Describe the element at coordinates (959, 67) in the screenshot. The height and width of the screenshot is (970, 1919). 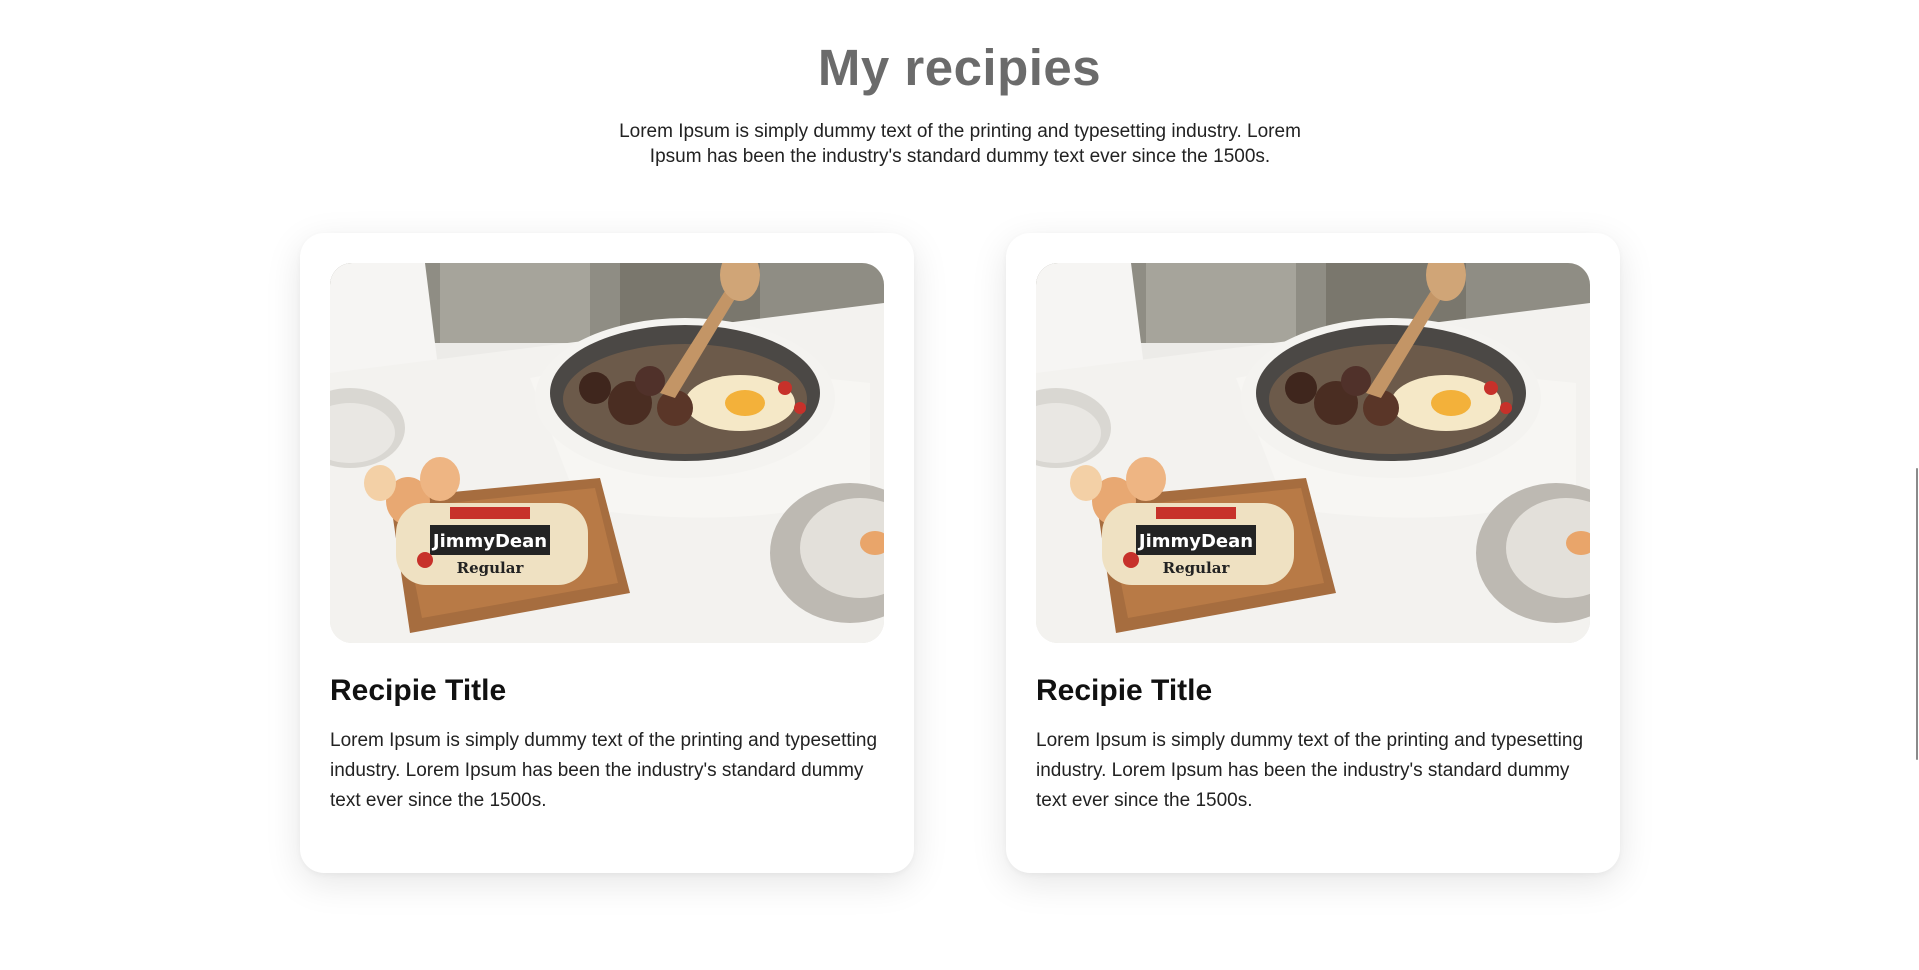
I see `page-title: My recipies` at that location.